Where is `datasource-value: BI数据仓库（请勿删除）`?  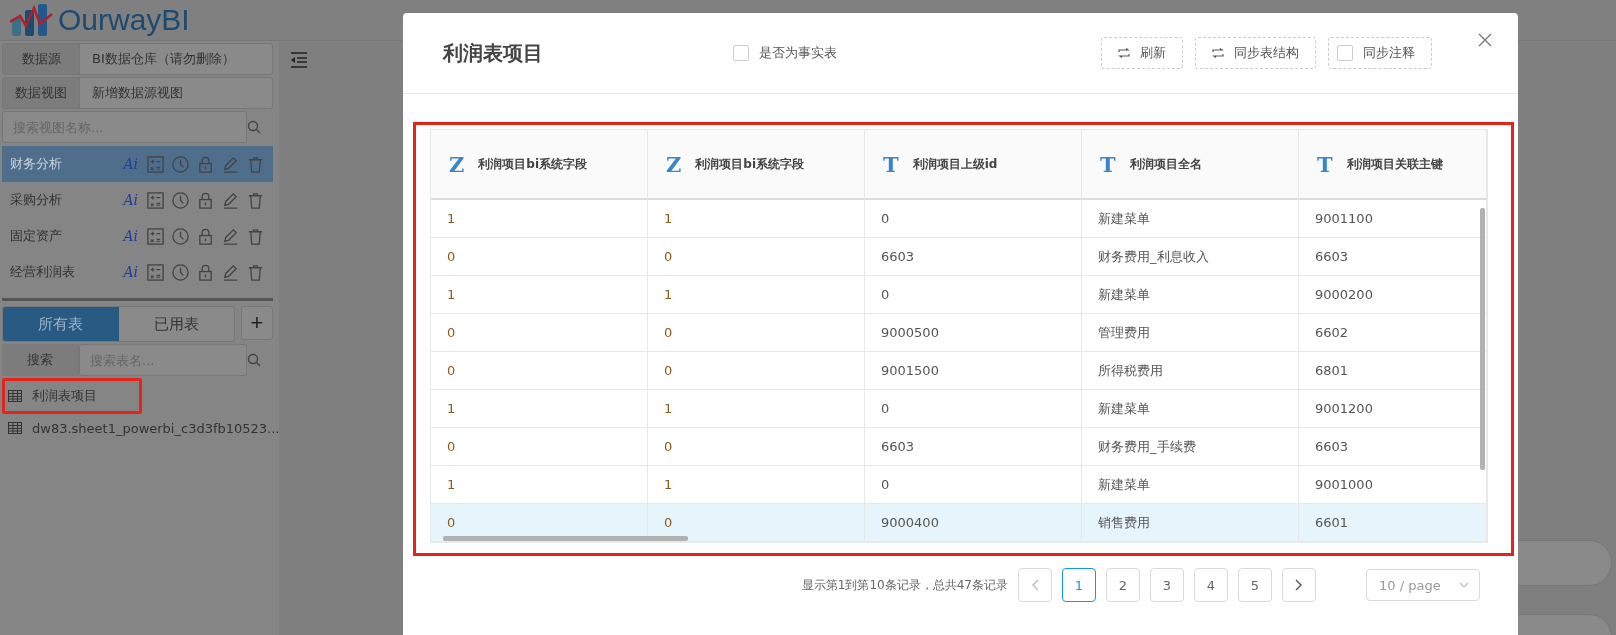
datasource-value: BI数据仓库（请勿删除） is located at coordinates (176, 59).